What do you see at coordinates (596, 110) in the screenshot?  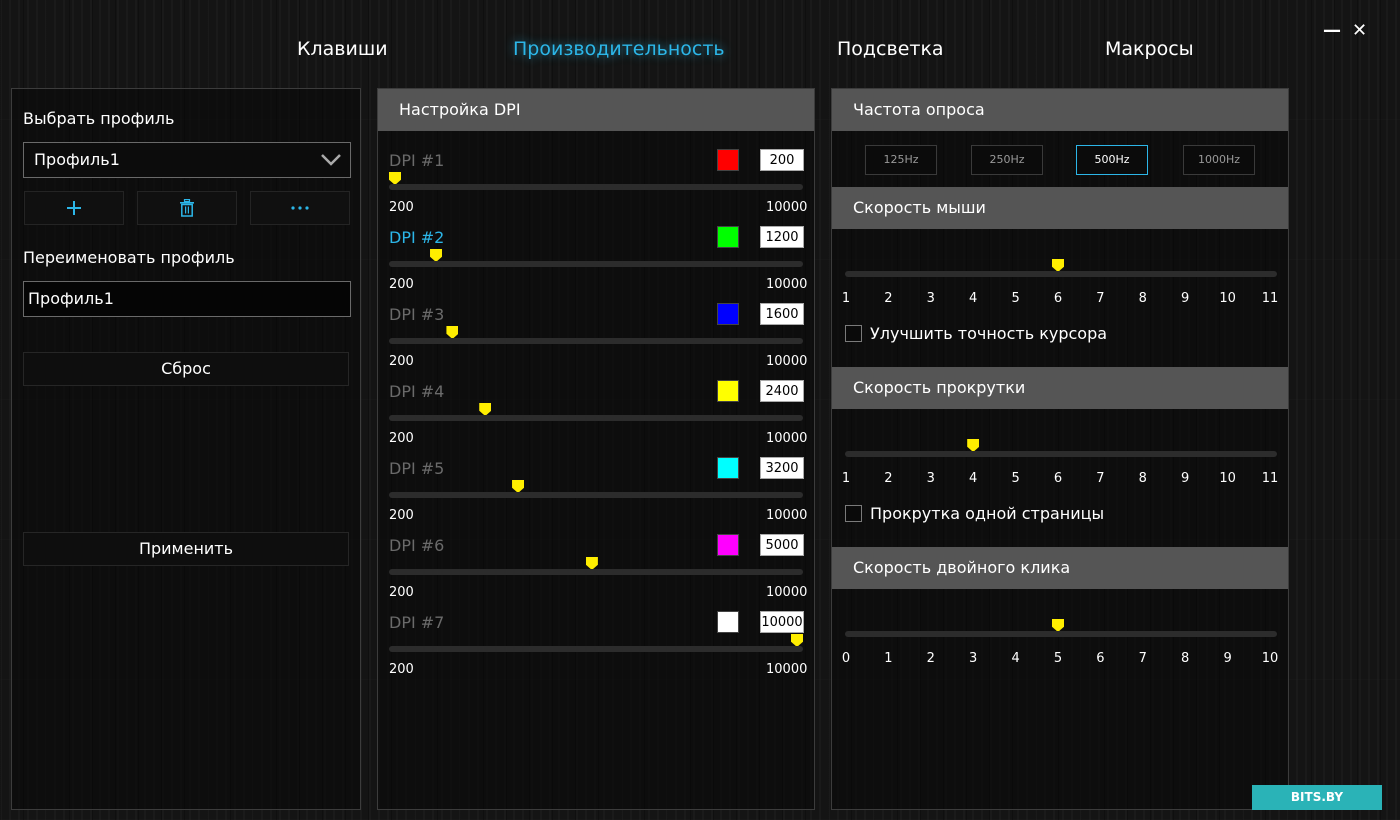 I see `dpi-section-header: Настройка DPI` at bounding box center [596, 110].